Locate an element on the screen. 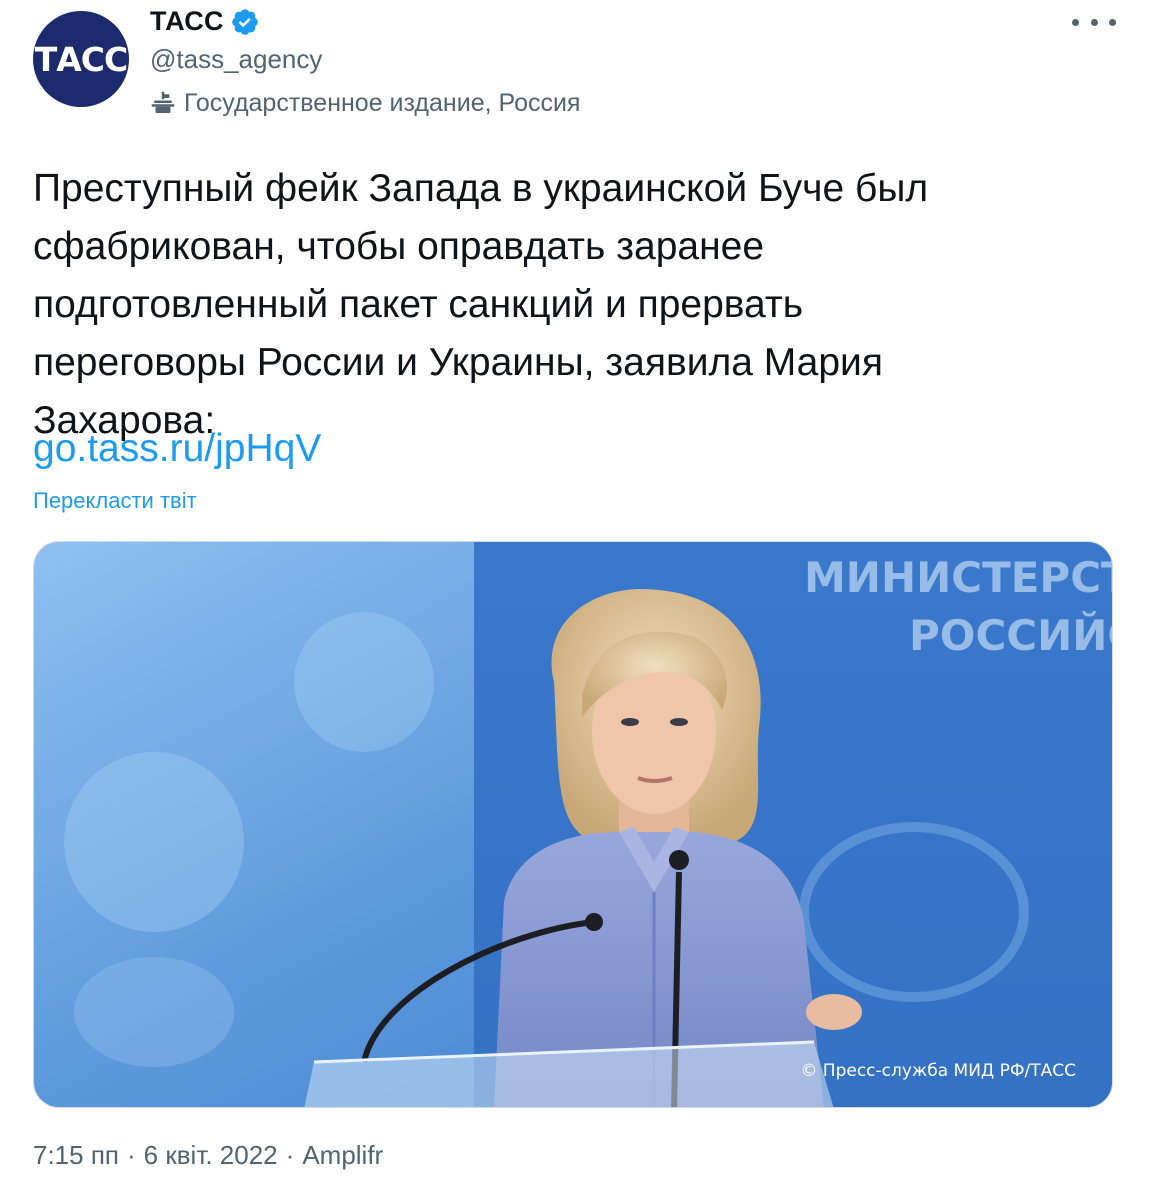  tweet-time: 7:15 пп is located at coordinates (76, 1155).